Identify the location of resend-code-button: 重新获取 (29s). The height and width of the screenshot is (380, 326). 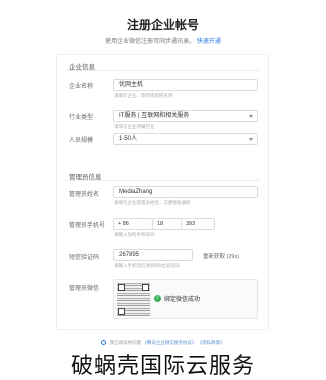
(221, 256).